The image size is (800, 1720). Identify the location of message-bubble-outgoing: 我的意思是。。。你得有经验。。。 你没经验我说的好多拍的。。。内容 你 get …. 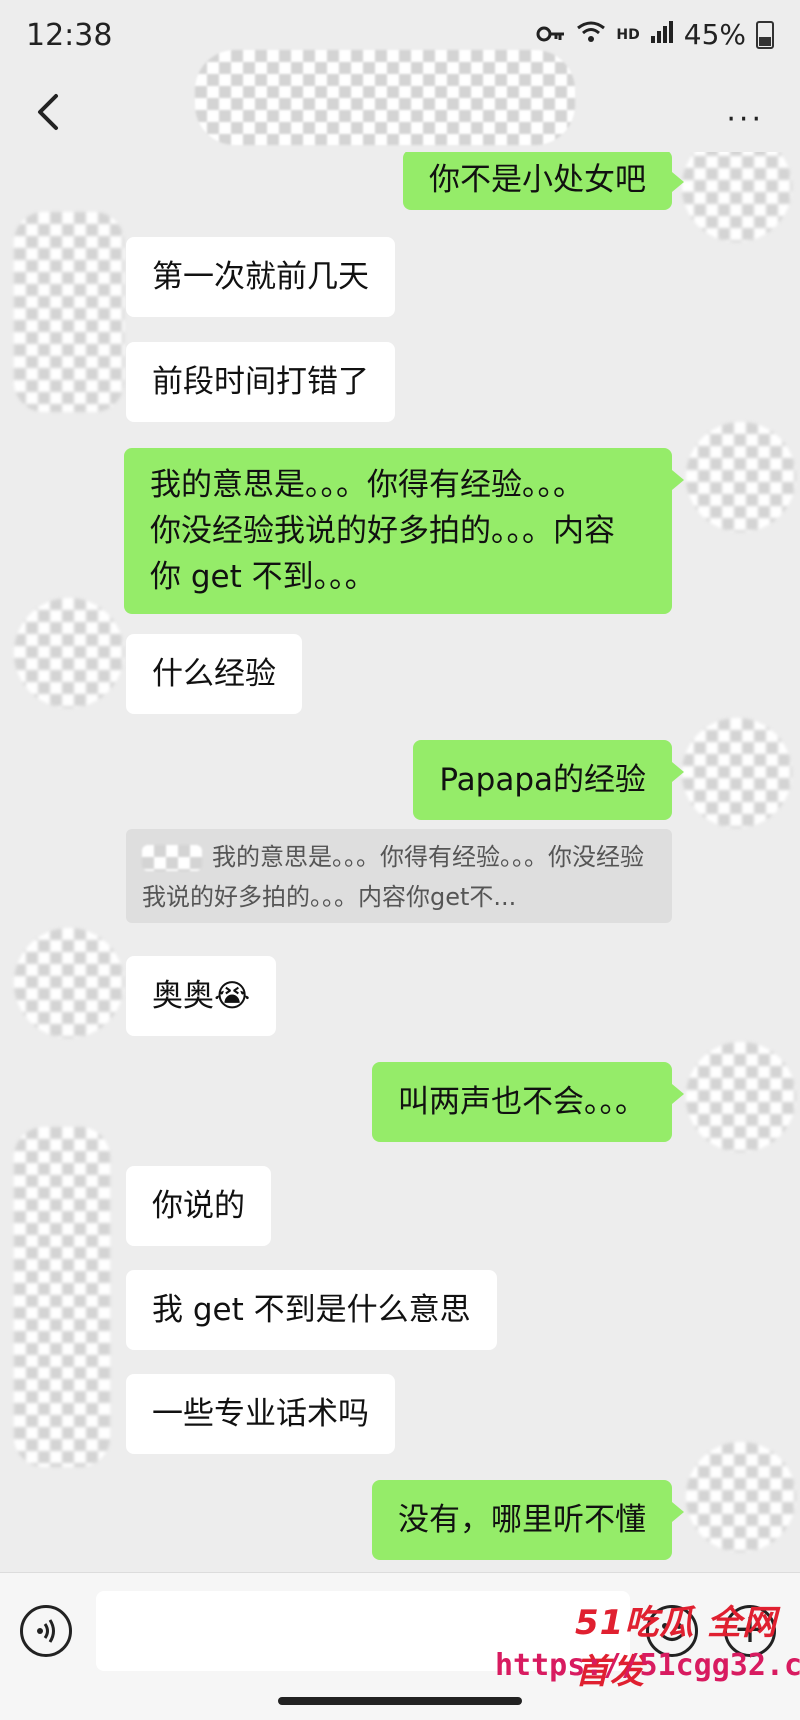
(404, 531).